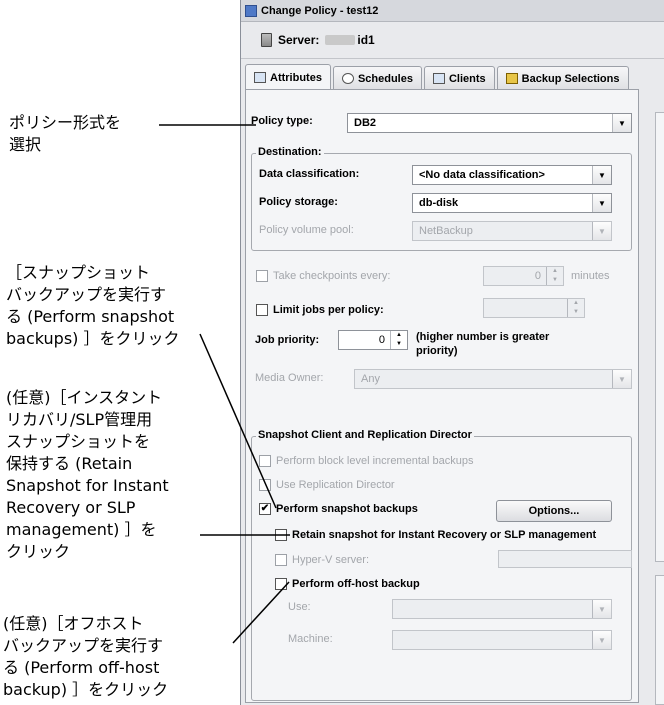 The image size is (664, 705). What do you see at coordinates (452, 58) in the screenshot?
I see `separator` at bounding box center [452, 58].